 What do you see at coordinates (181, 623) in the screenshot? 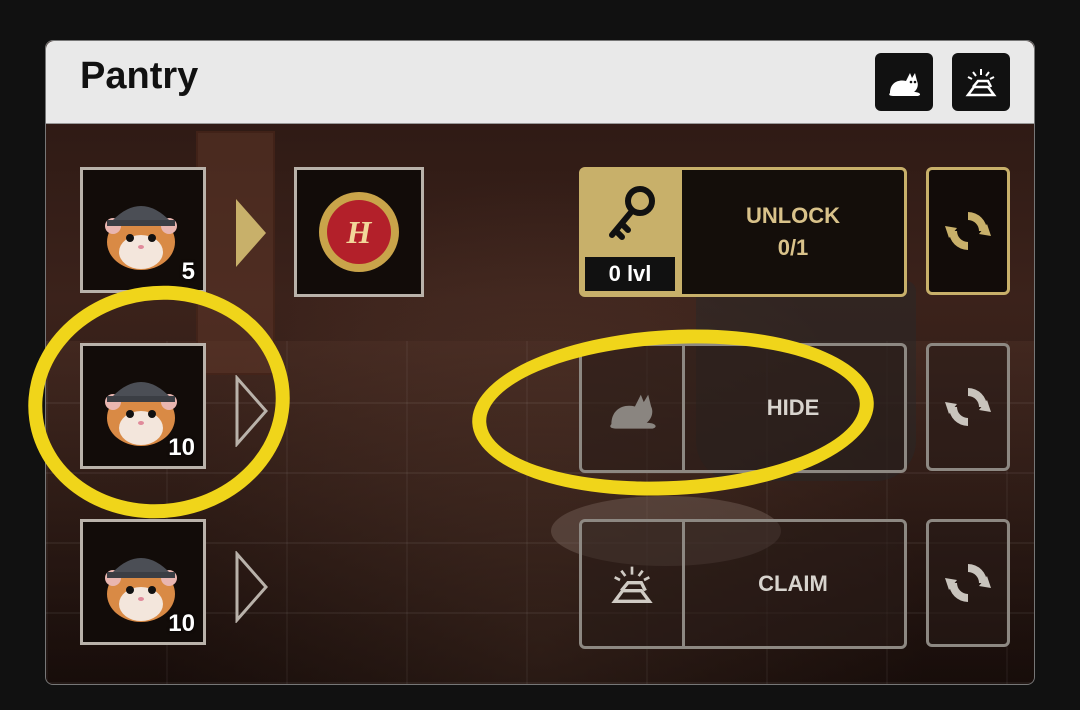
I see `hamster-level: 10` at bounding box center [181, 623].